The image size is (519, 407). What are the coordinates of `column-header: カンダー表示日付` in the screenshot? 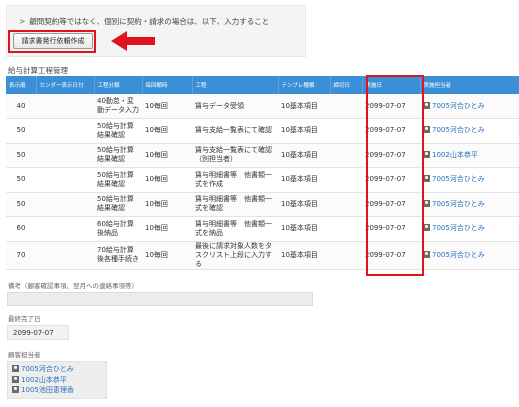 It's located at (65, 85).